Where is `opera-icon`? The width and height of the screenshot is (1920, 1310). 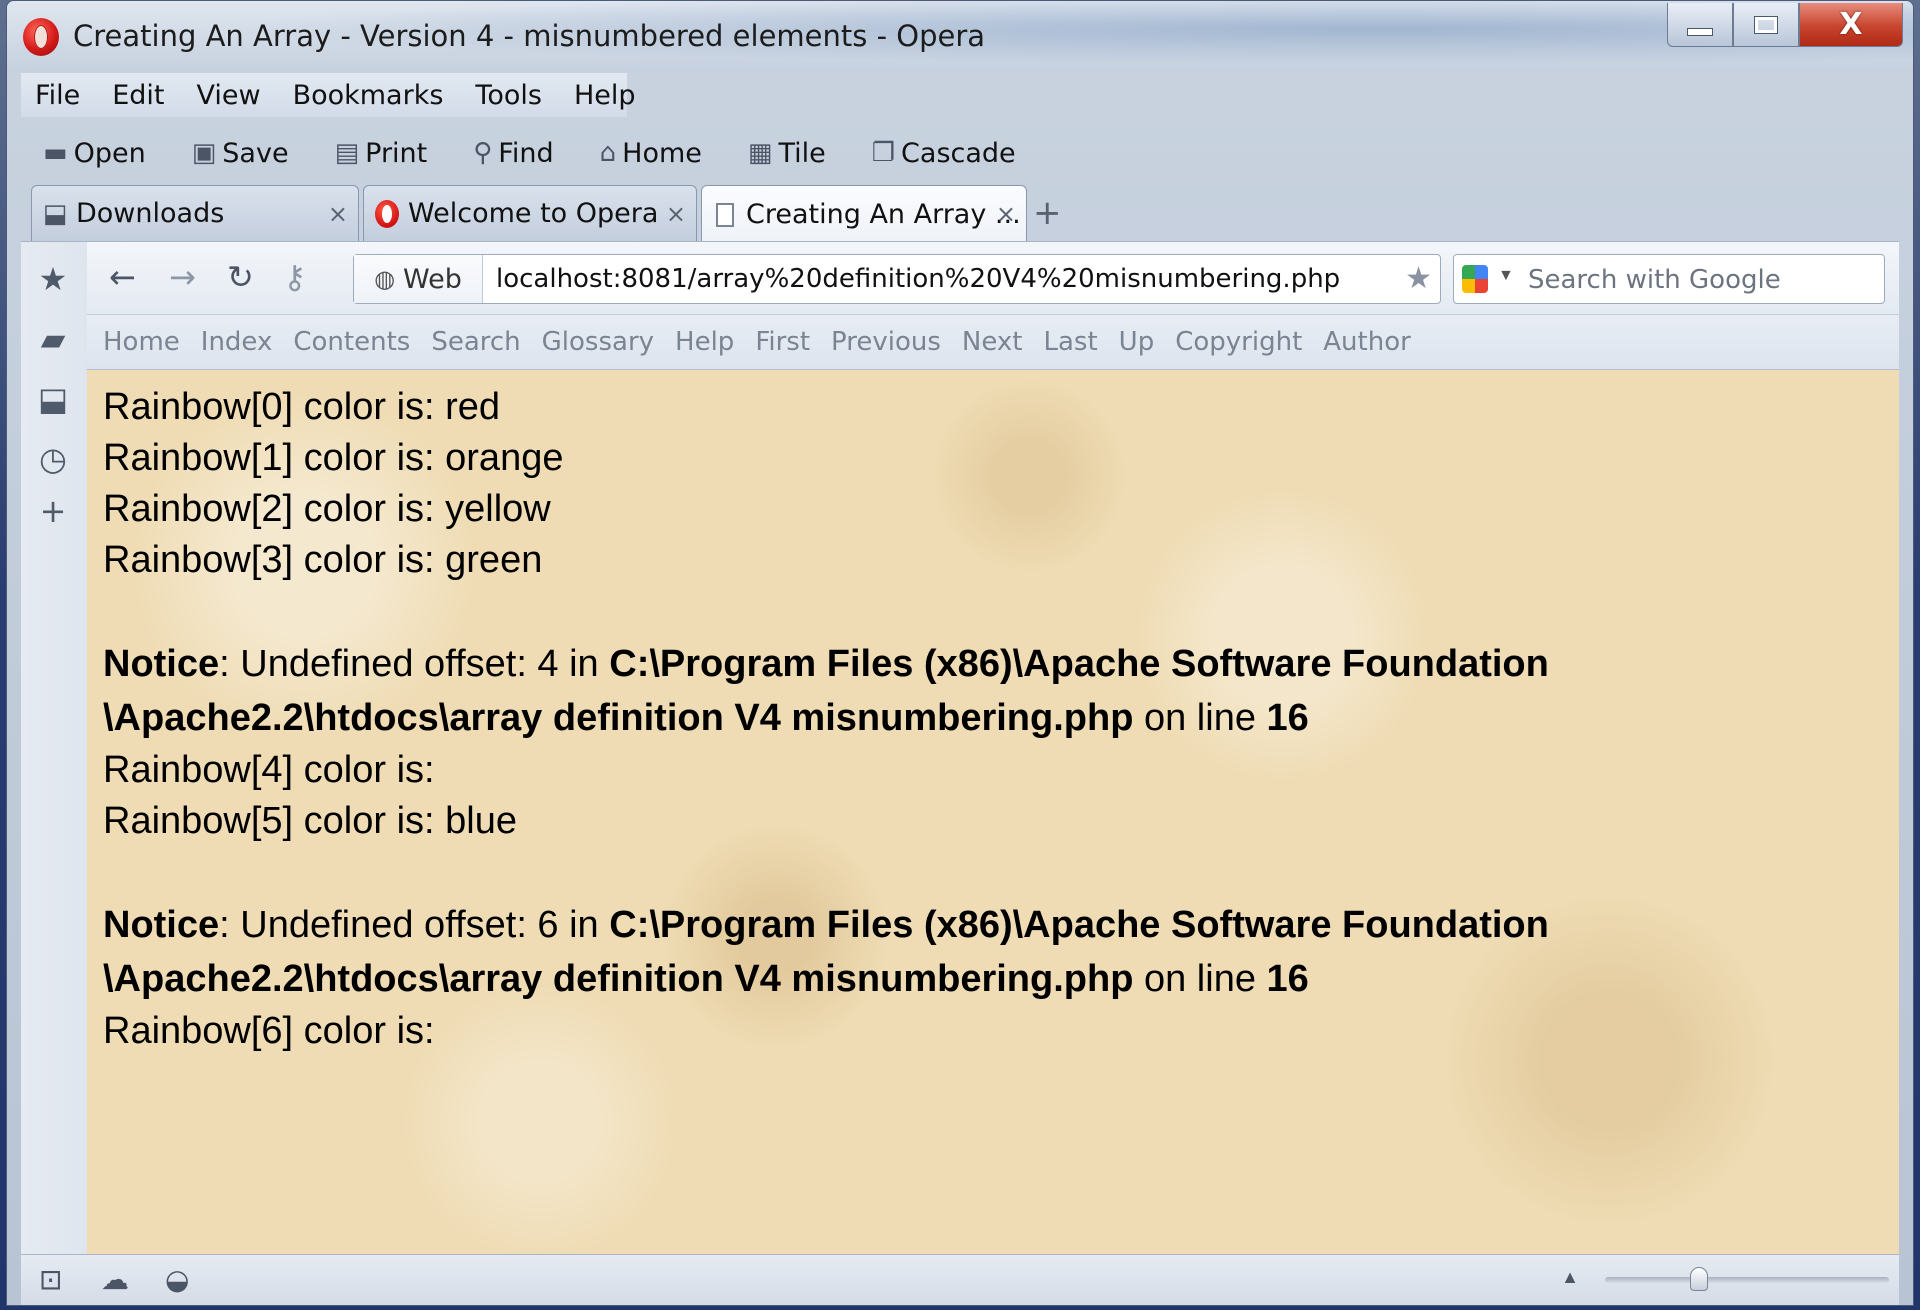 opera-icon is located at coordinates (387, 213).